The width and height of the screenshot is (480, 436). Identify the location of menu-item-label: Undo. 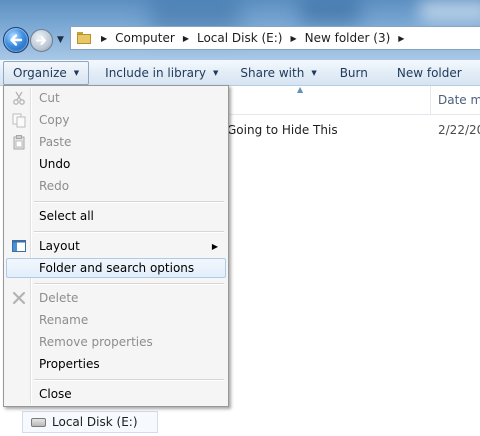
(55, 164).